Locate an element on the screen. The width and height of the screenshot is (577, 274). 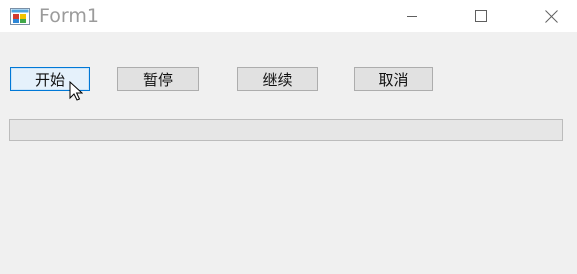
minimize-button is located at coordinates (412, 16).